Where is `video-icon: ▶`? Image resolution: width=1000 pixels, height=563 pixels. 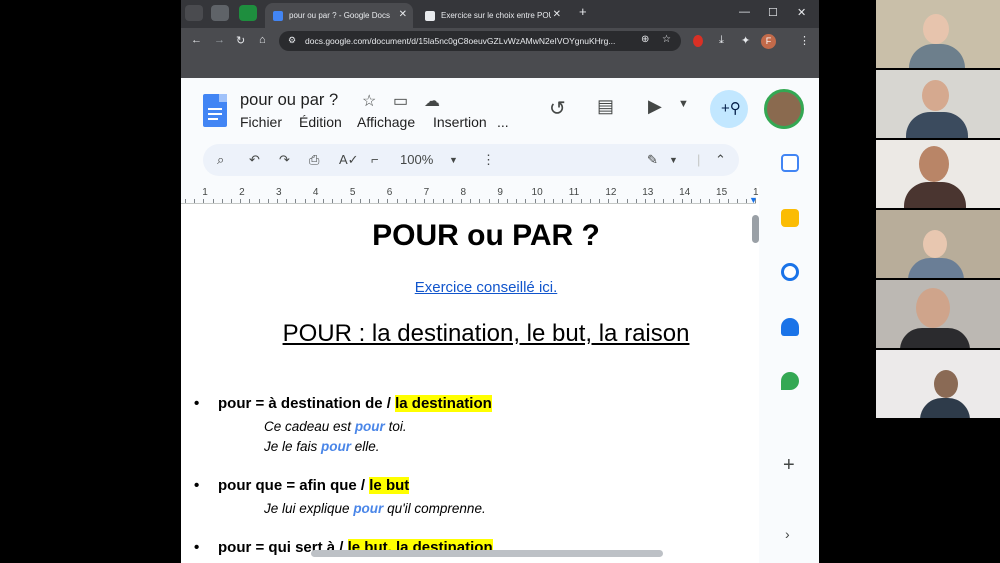 video-icon: ▶ is located at coordinates (655, 106).